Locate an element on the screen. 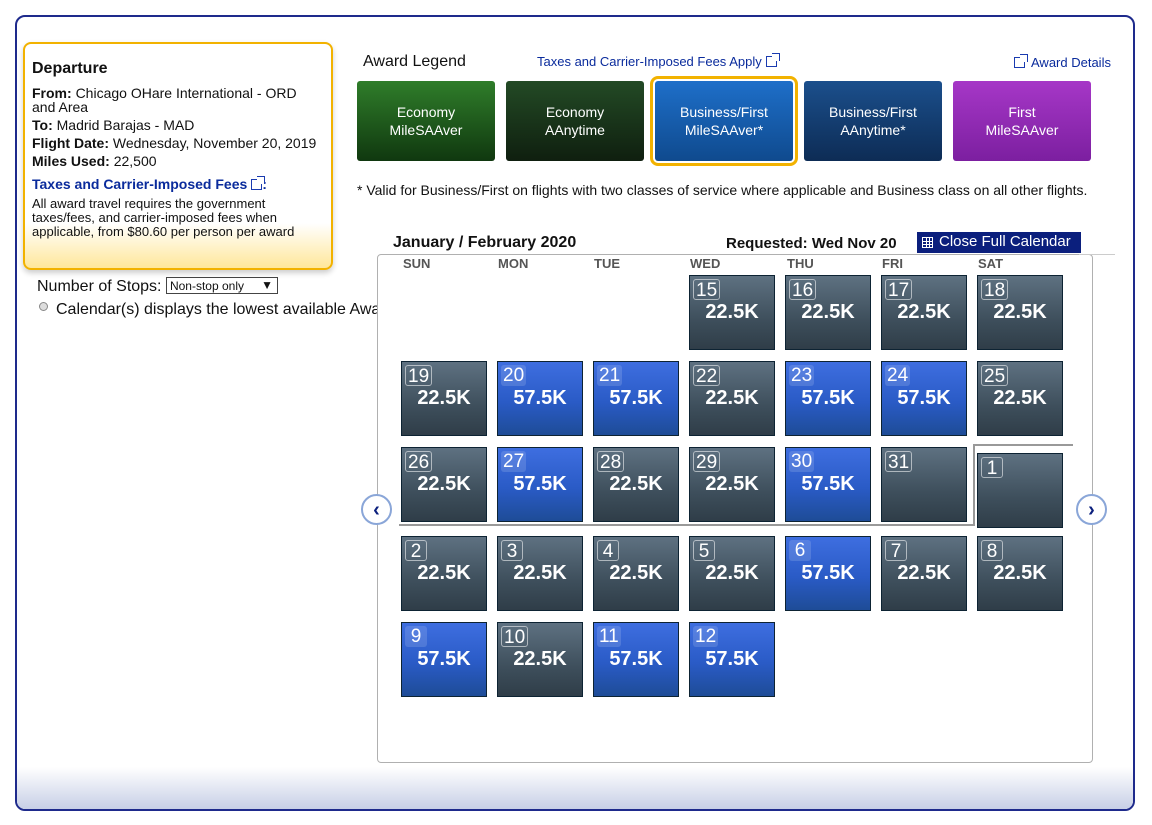 The height and width of the screenshot is (825, 1152). day-number: 31 is located at coordinates (899, 462).